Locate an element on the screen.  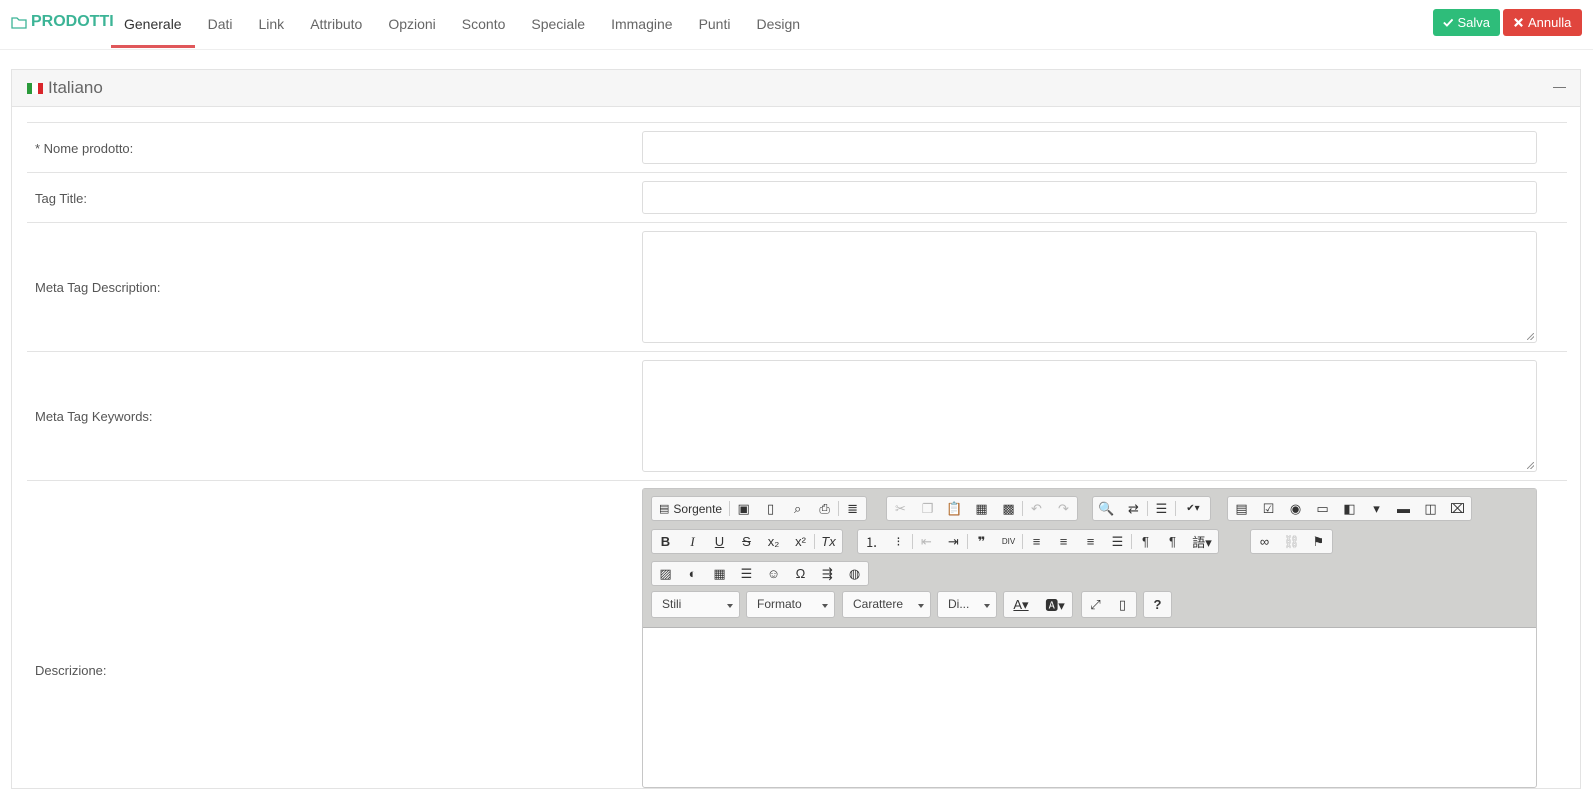
paste-text-icon: ▦ is located at coordinates (981, 508).